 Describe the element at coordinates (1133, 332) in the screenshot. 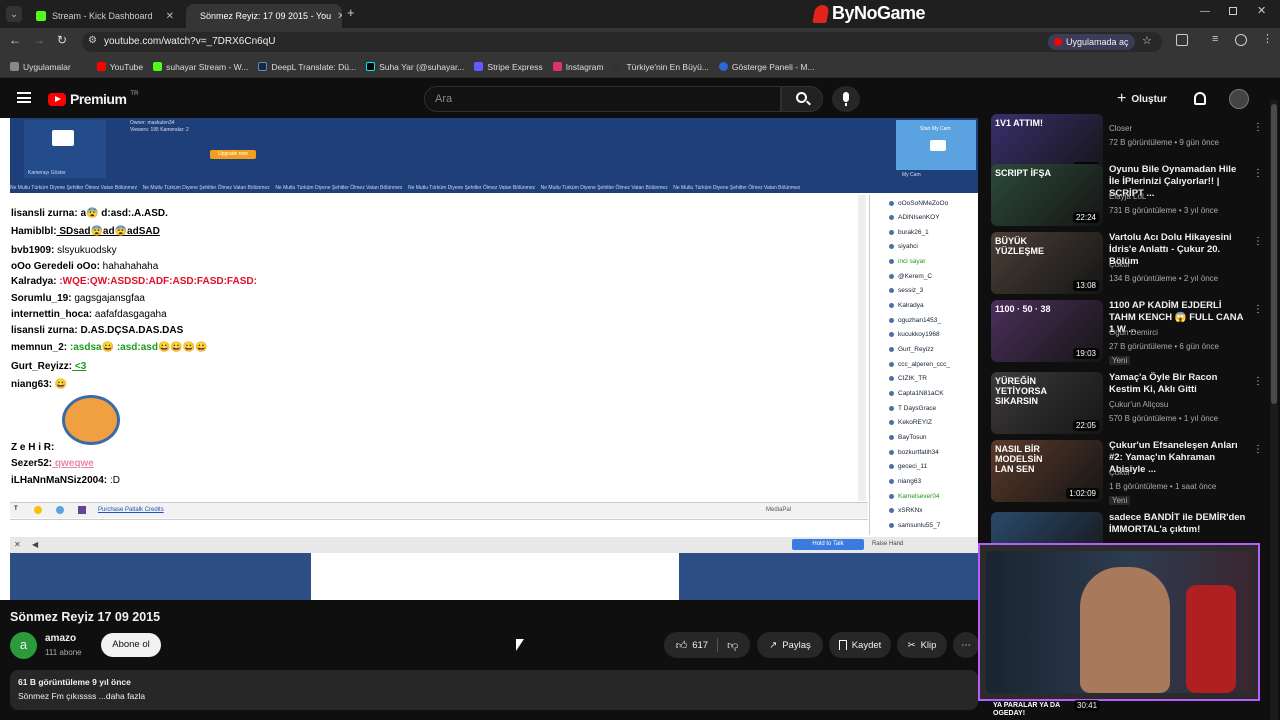

I see `channel-name: Ogün Demirci` at that location.